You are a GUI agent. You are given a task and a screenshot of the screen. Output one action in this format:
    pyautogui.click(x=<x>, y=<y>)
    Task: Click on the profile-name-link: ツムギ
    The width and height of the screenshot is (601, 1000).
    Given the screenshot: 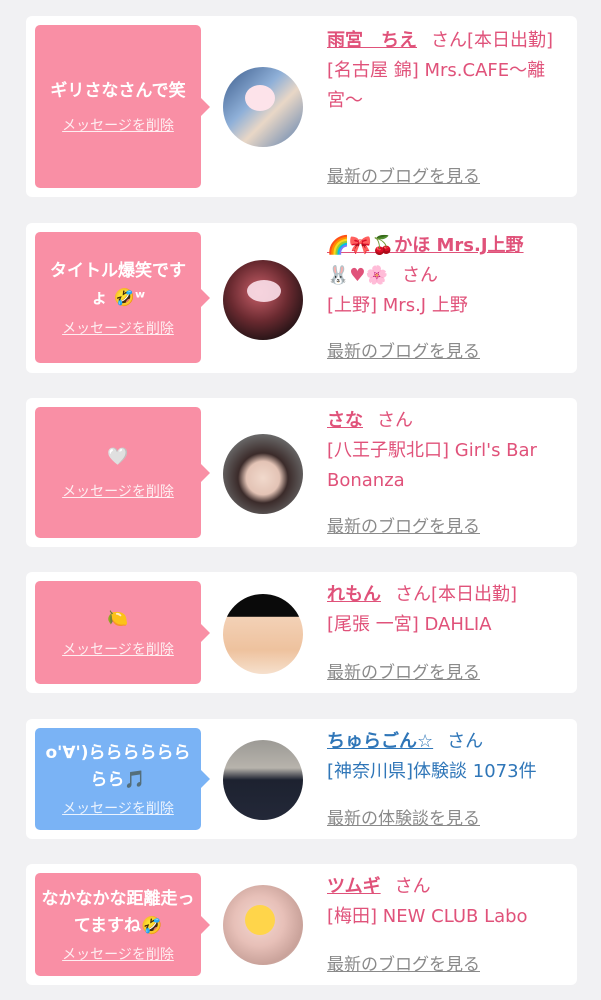 What is the action you would take?
    pyautogui.click(x=354, y=886)
    